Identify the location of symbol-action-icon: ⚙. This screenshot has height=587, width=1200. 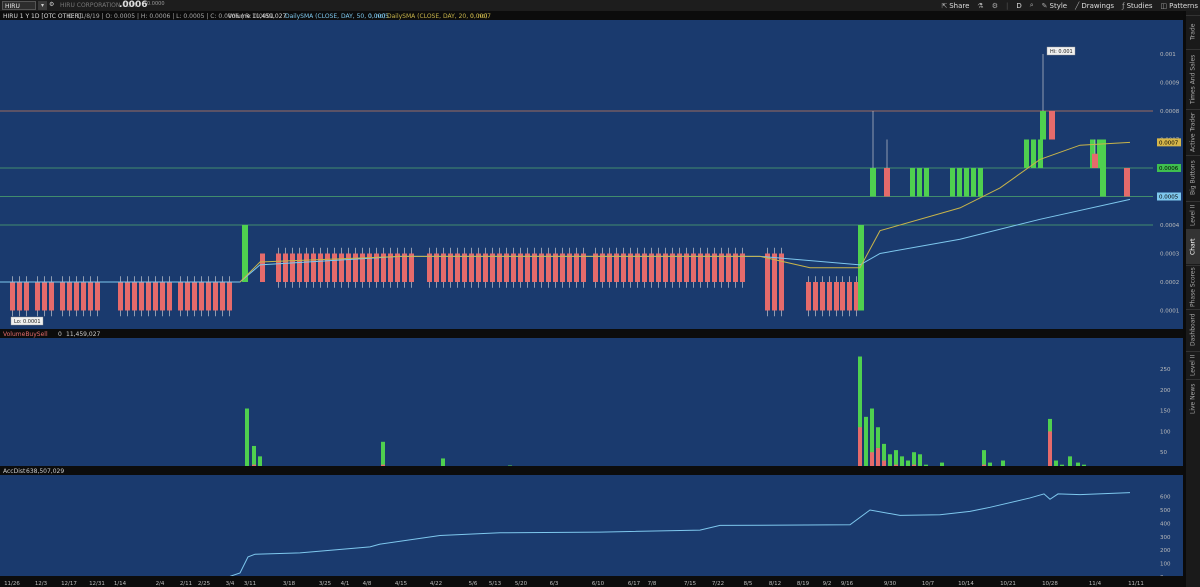
(51, 4).